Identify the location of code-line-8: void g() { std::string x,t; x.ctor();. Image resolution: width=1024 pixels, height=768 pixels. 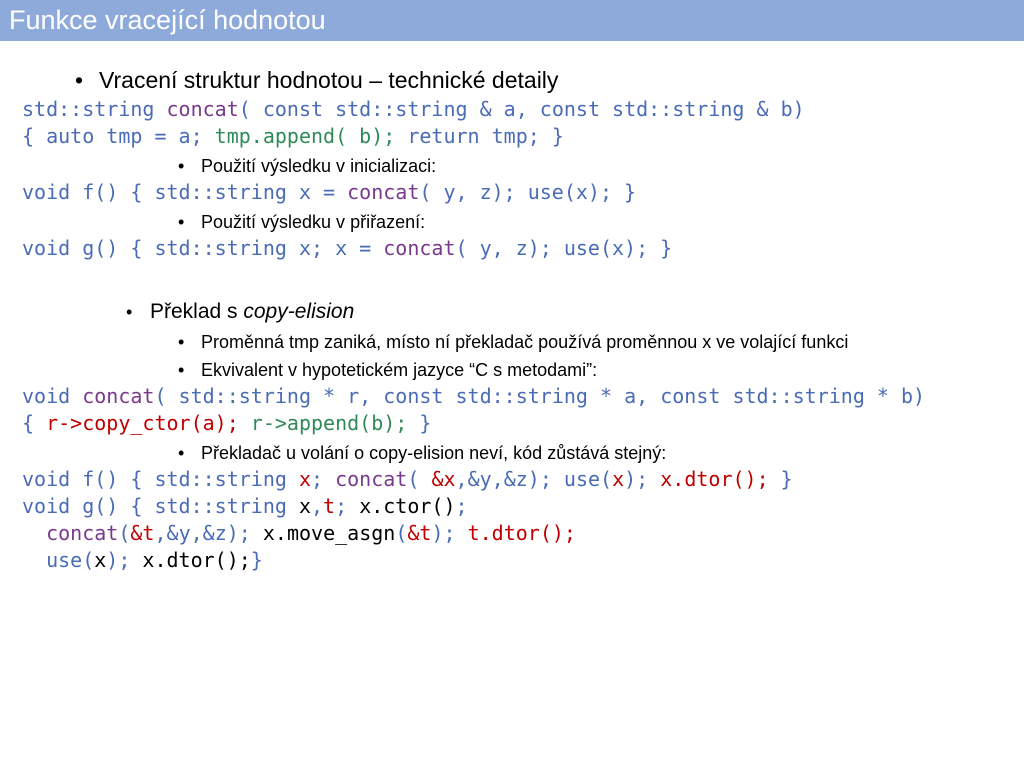
(245, 506).